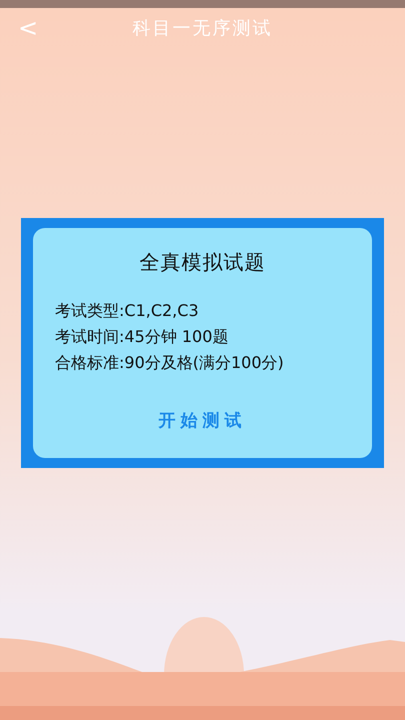  Describe the element at coordinates (142, 337) in the screenshot. I see `info-line: 考试时间:45分钟 100题` at that location.